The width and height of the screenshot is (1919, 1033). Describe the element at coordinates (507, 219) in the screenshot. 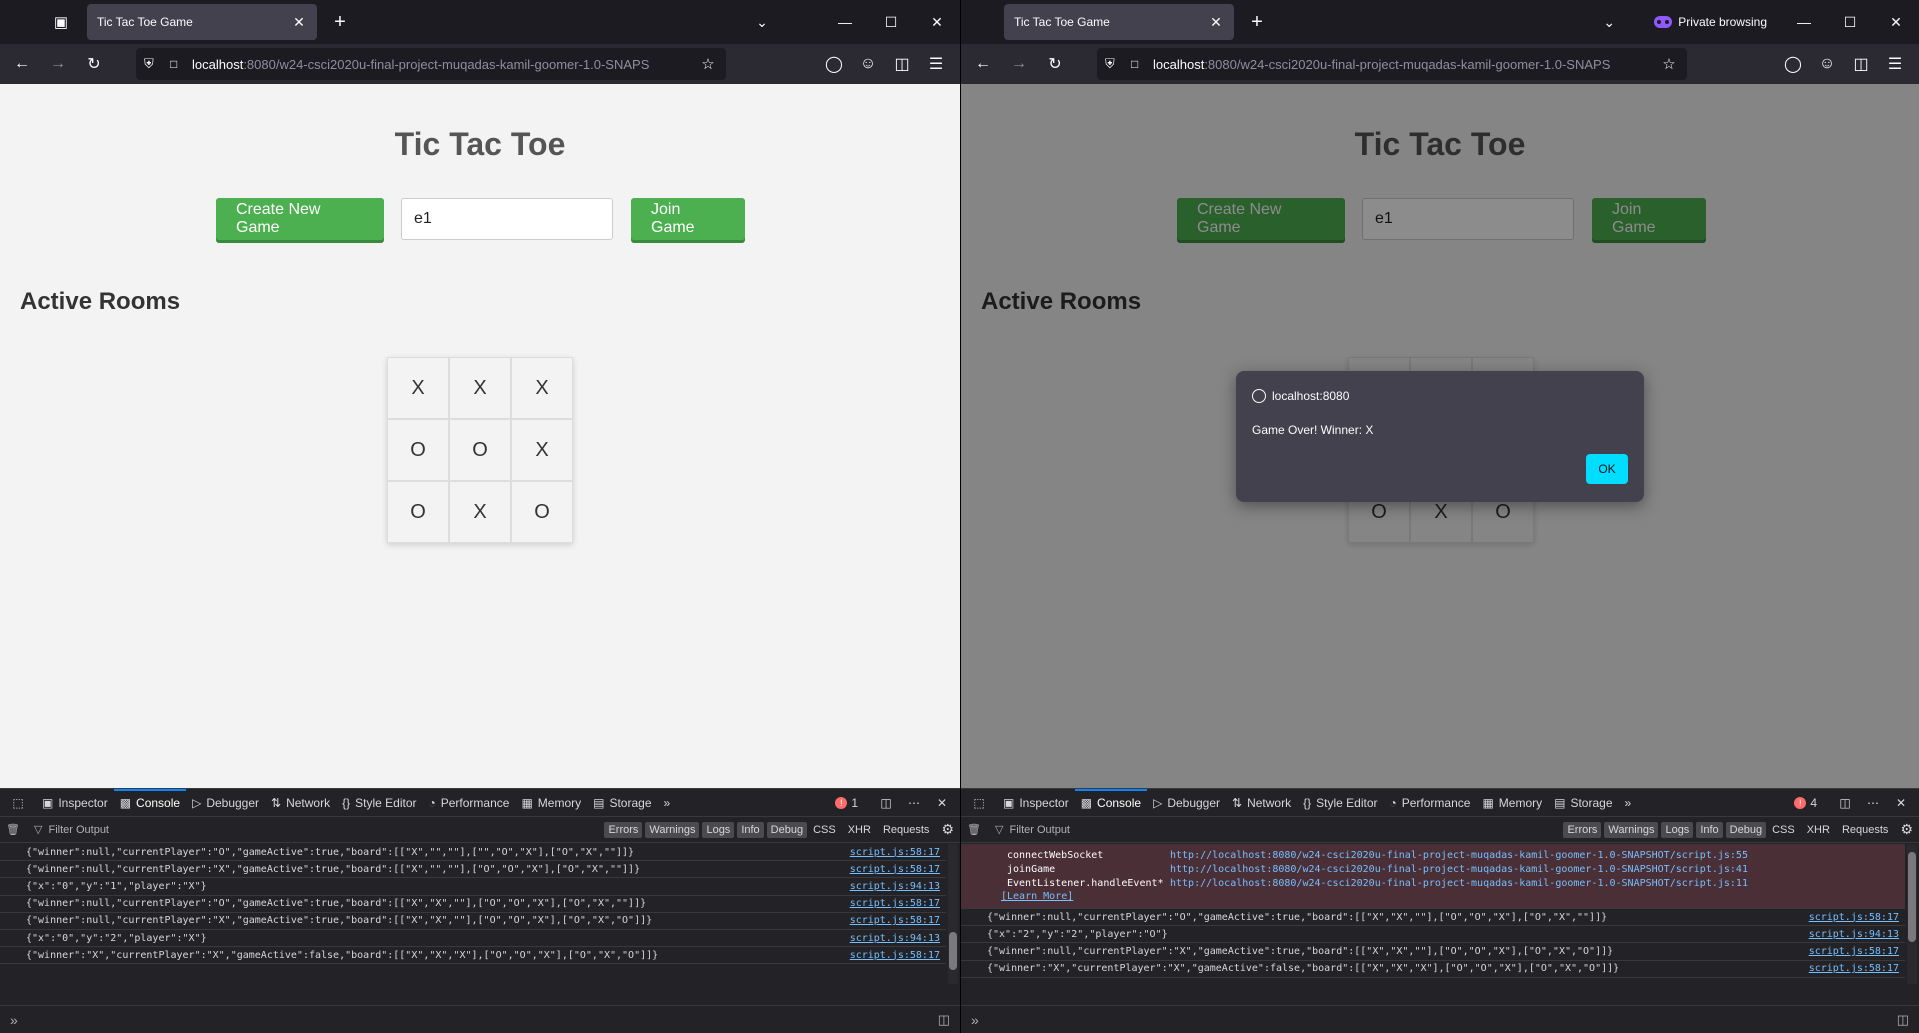

I see `game-id-input: e1` at that location.